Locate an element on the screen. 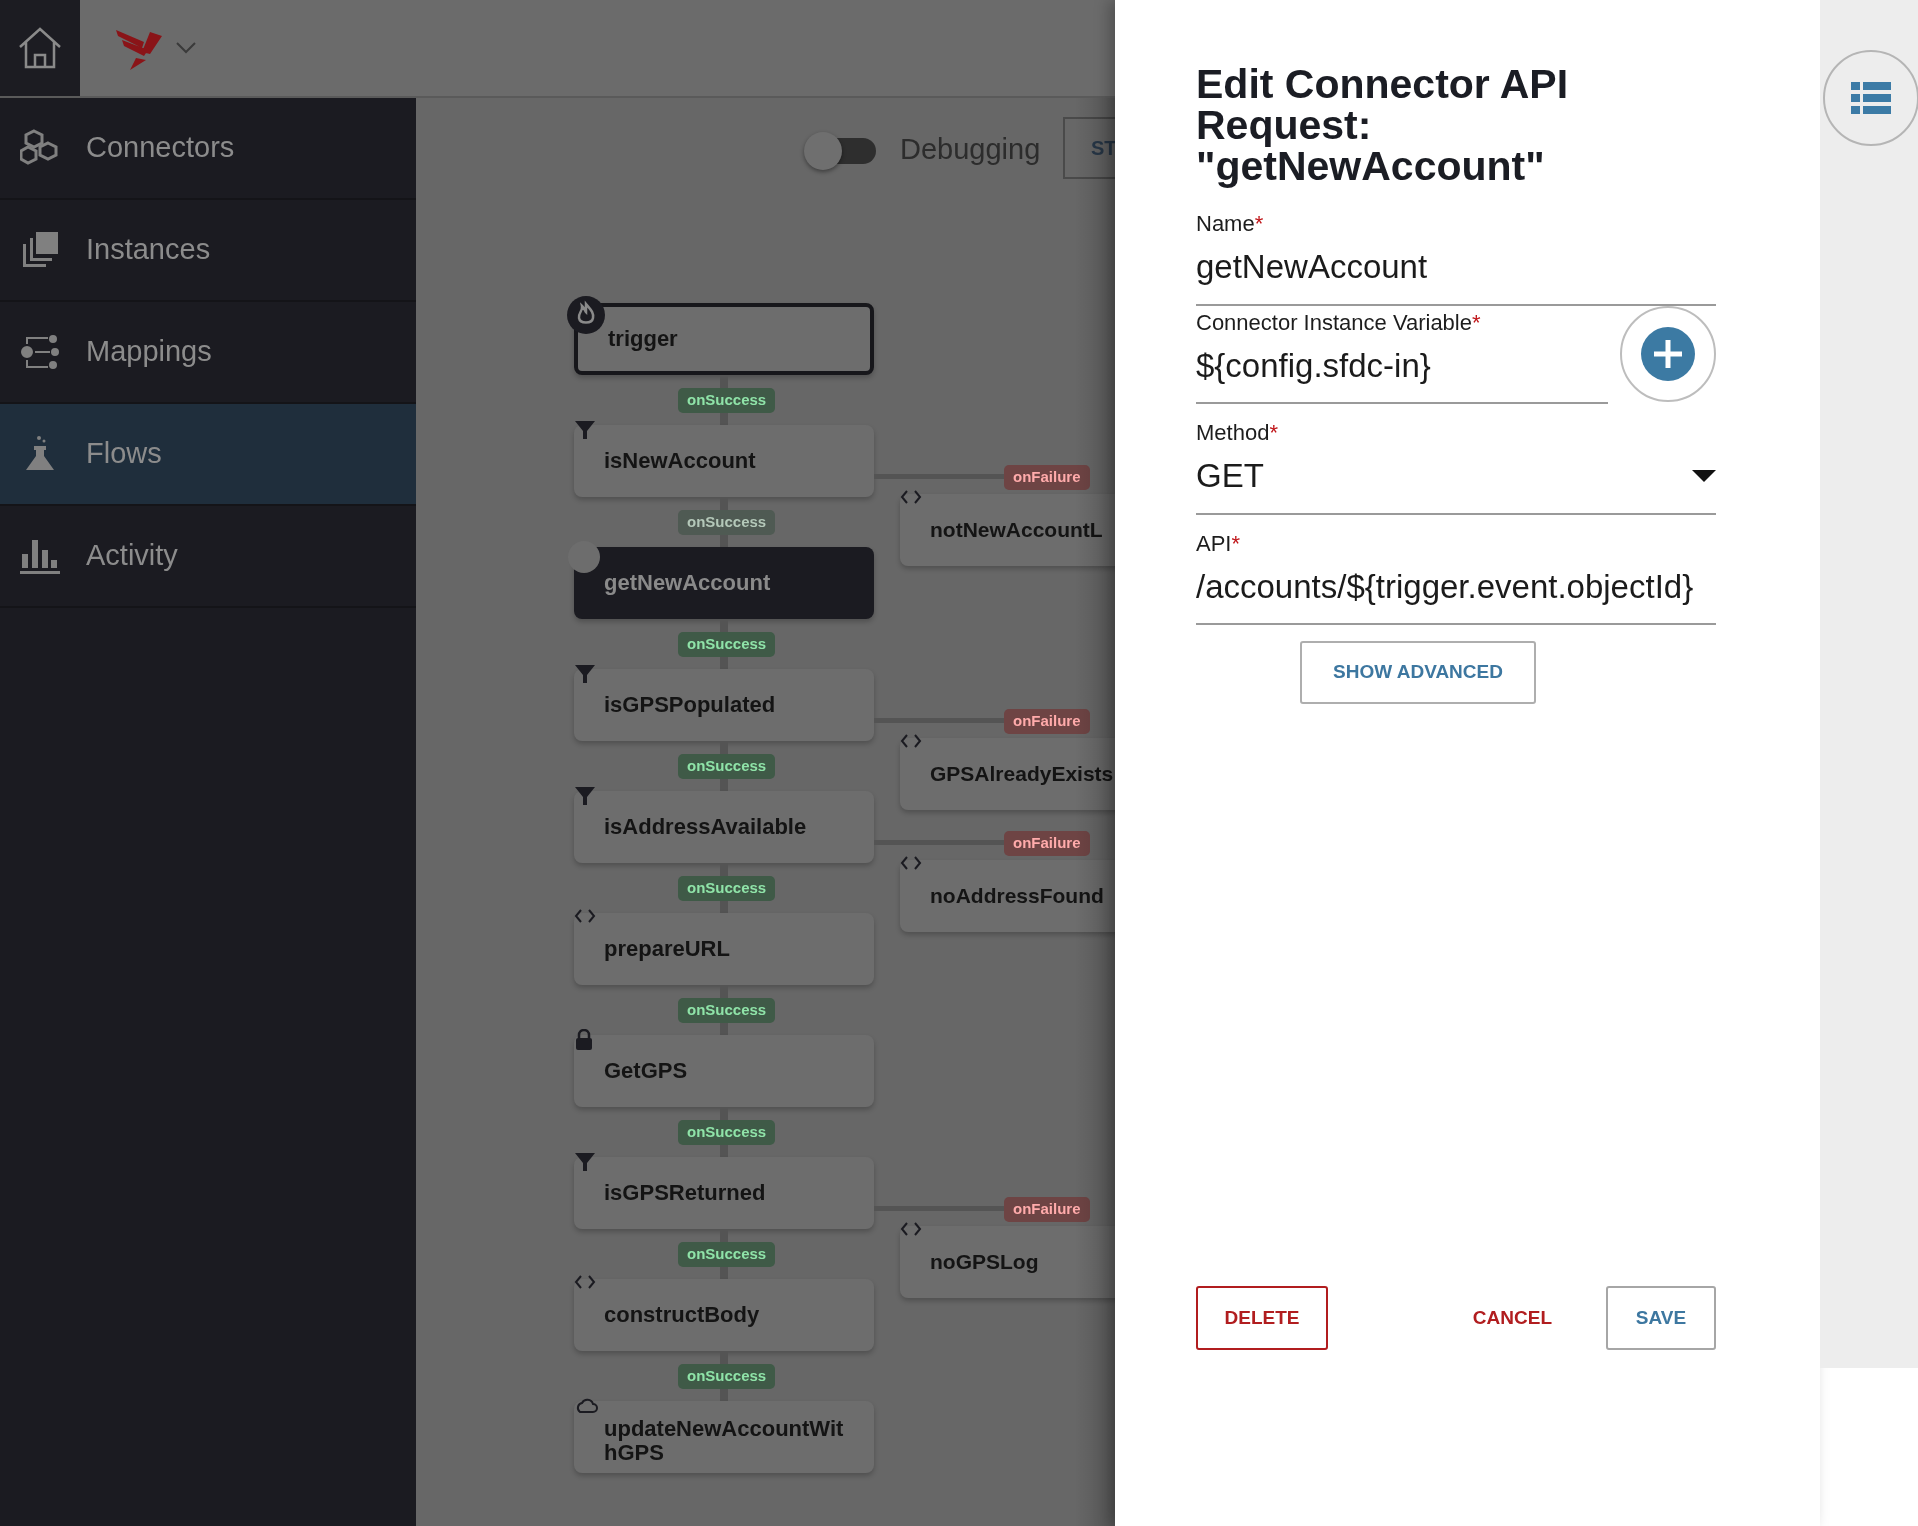 Image resolution: width=1918 pixels, height=1526 pixels. caret-icon is located at coordinates (1704, 475).